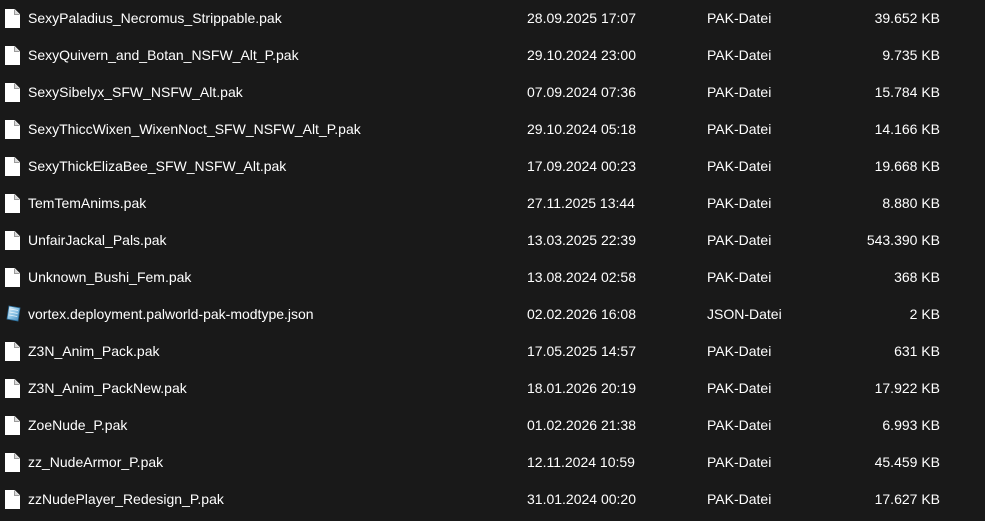  I want to click on file-size: 2 KB, so click(924, 314).